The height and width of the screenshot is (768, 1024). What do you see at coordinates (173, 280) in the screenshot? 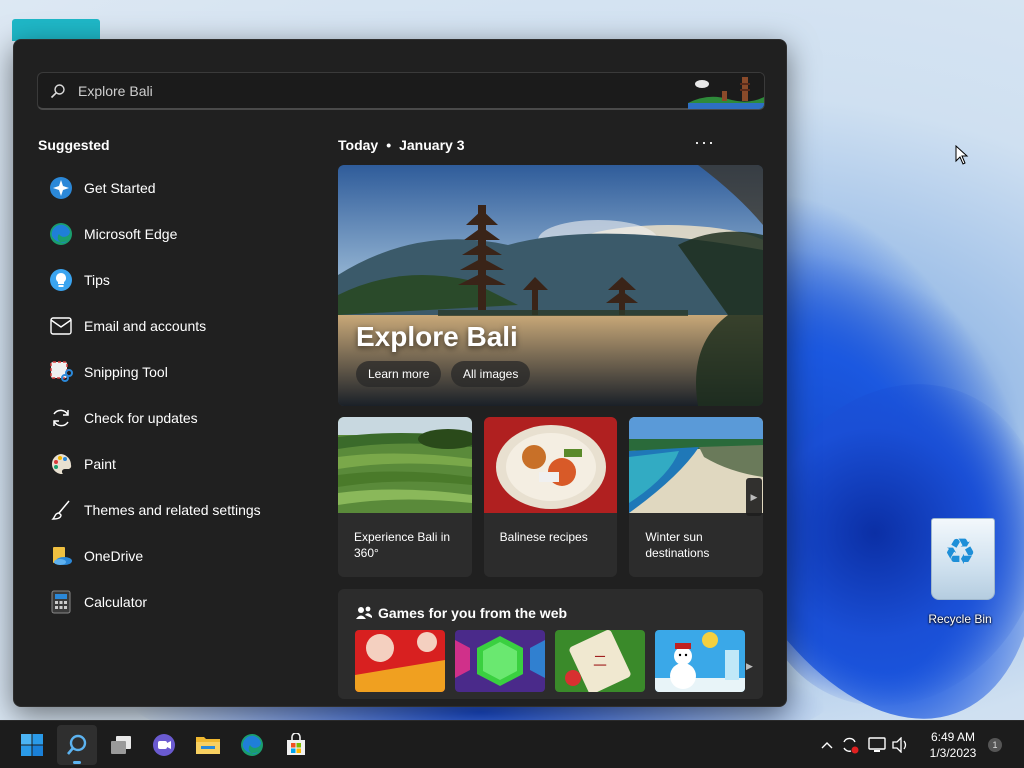
I see `suggested-item-tips: Tips` at bounding box center [173, 280].